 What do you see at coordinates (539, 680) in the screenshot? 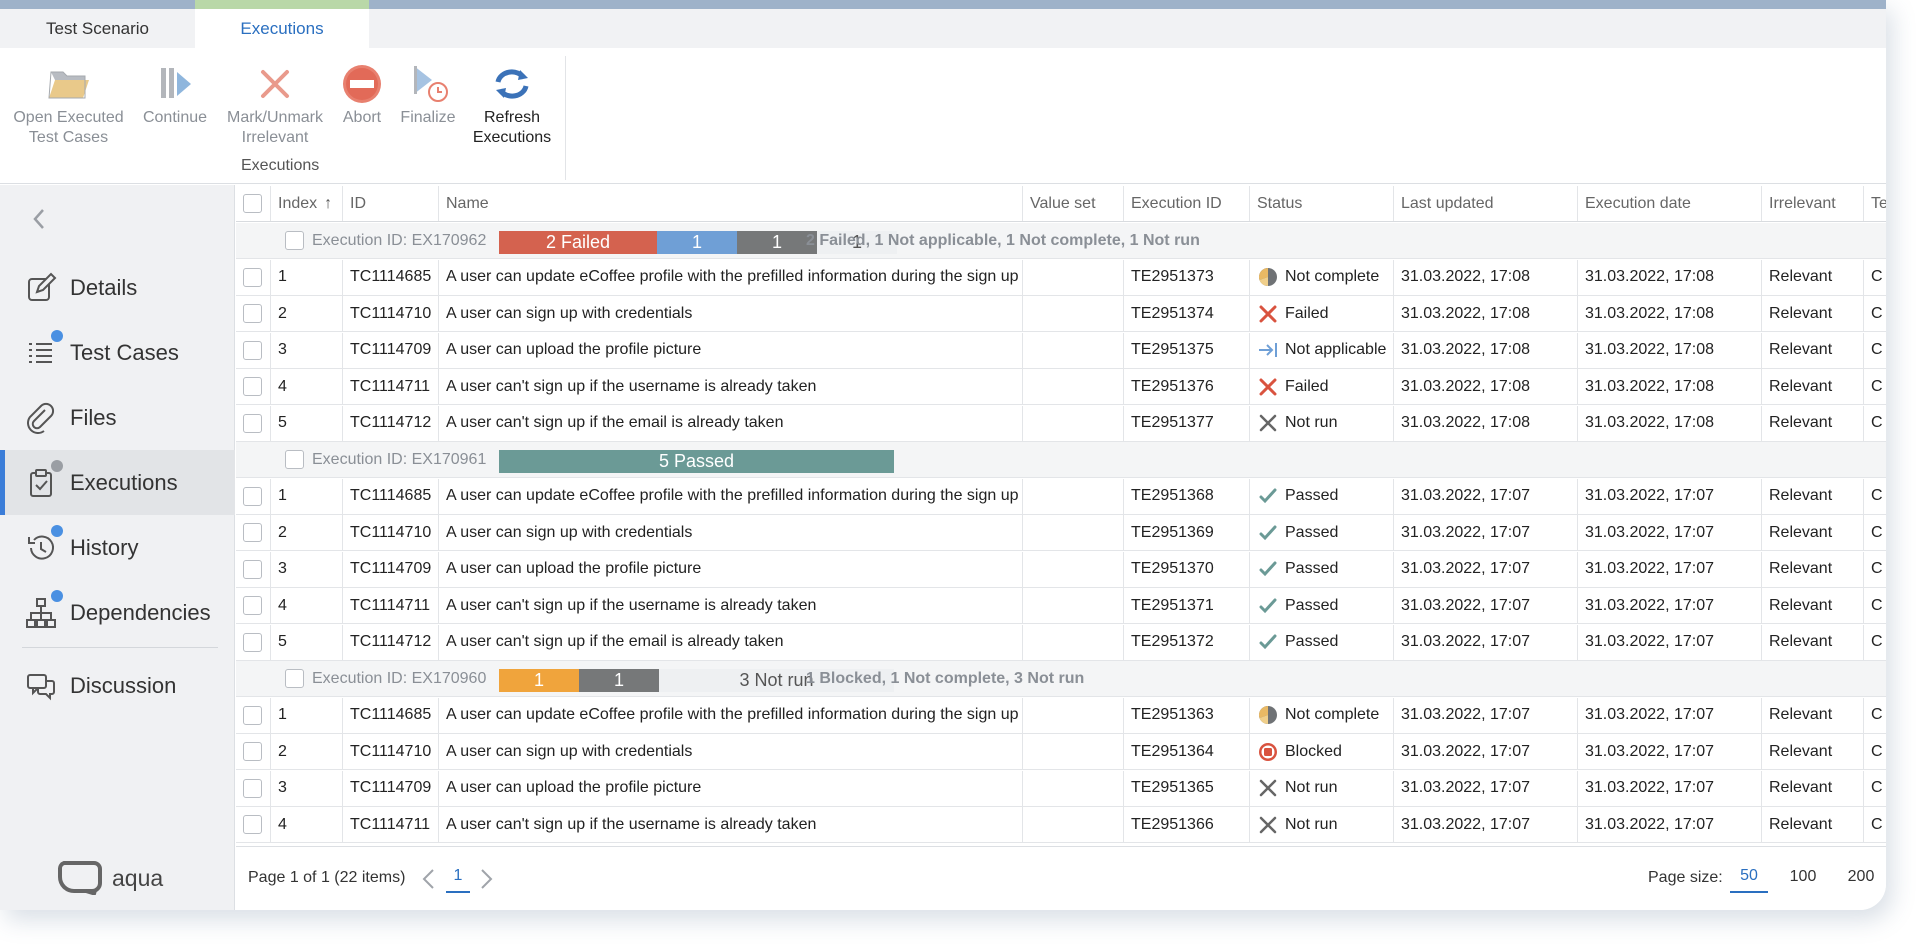
I see `status-summary-bar: 1` at bounding box center [539, 680].